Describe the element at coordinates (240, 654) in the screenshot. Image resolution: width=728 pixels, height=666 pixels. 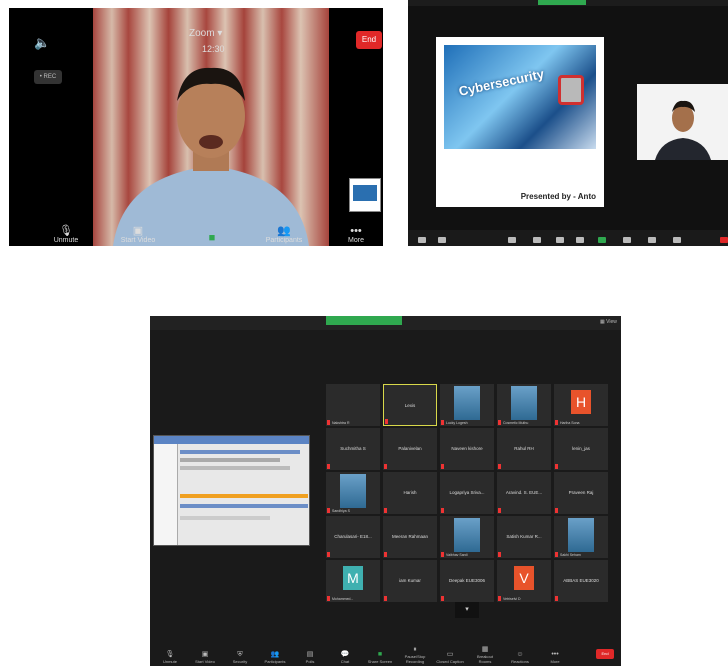
I see `toolbar-icon: ⛨` at that location.